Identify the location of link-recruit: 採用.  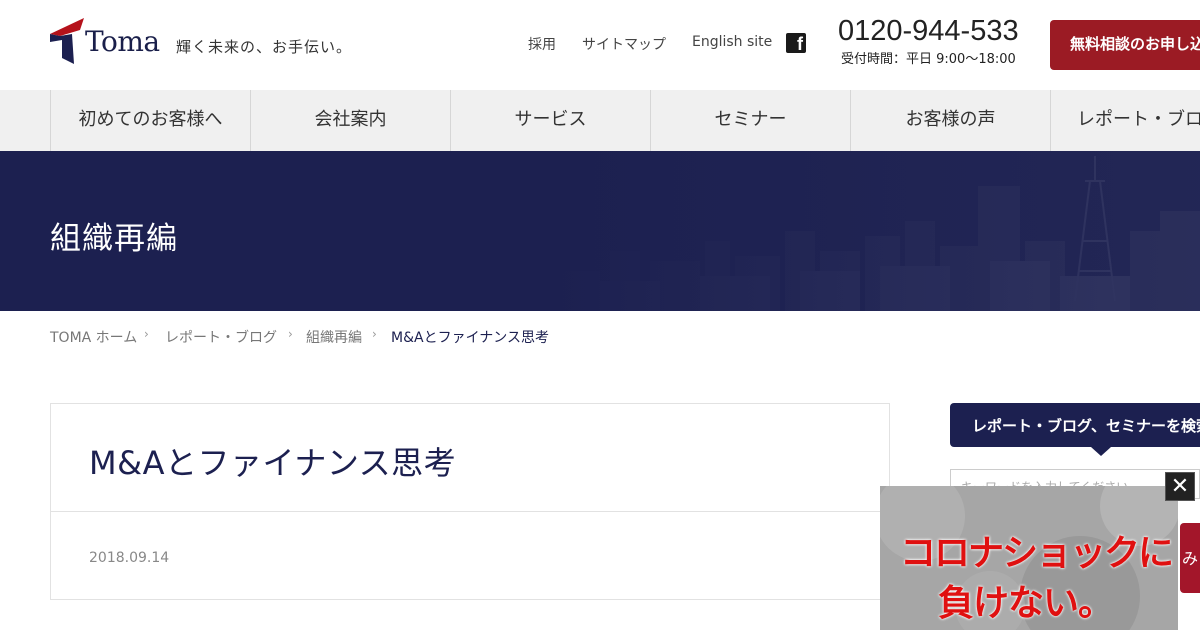
(542, 44).